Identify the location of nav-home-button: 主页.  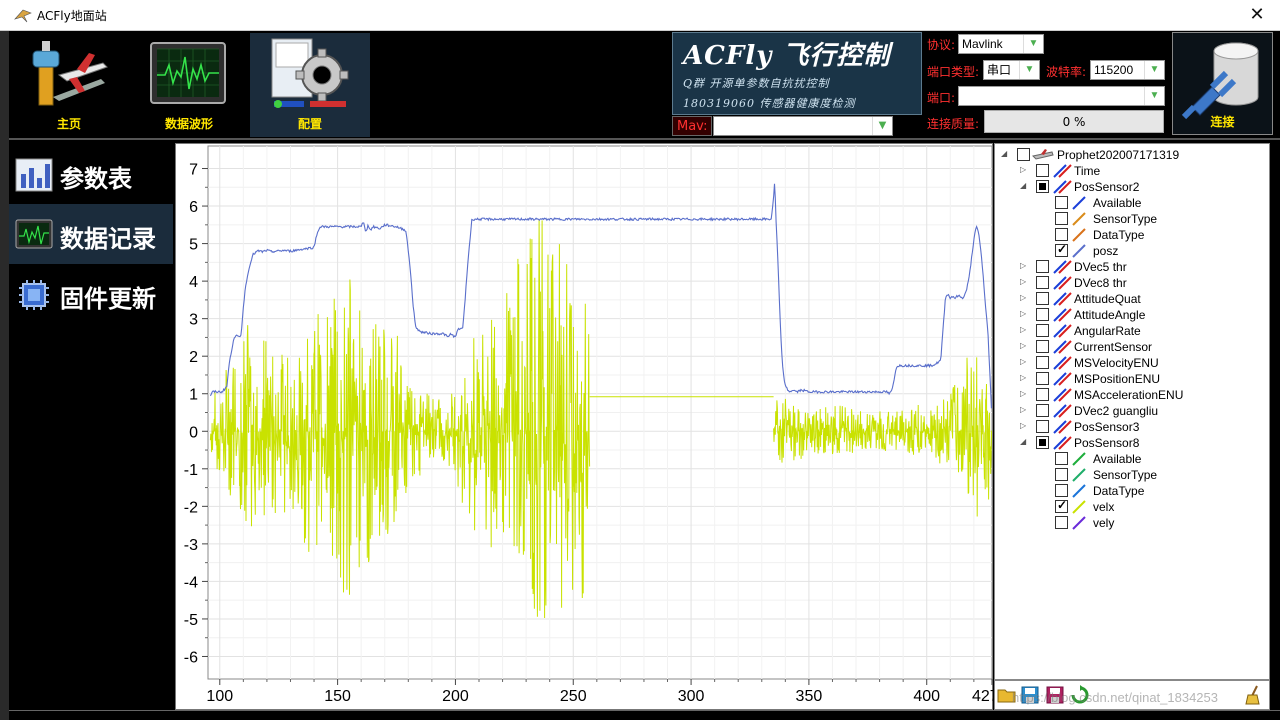
(69, 85).